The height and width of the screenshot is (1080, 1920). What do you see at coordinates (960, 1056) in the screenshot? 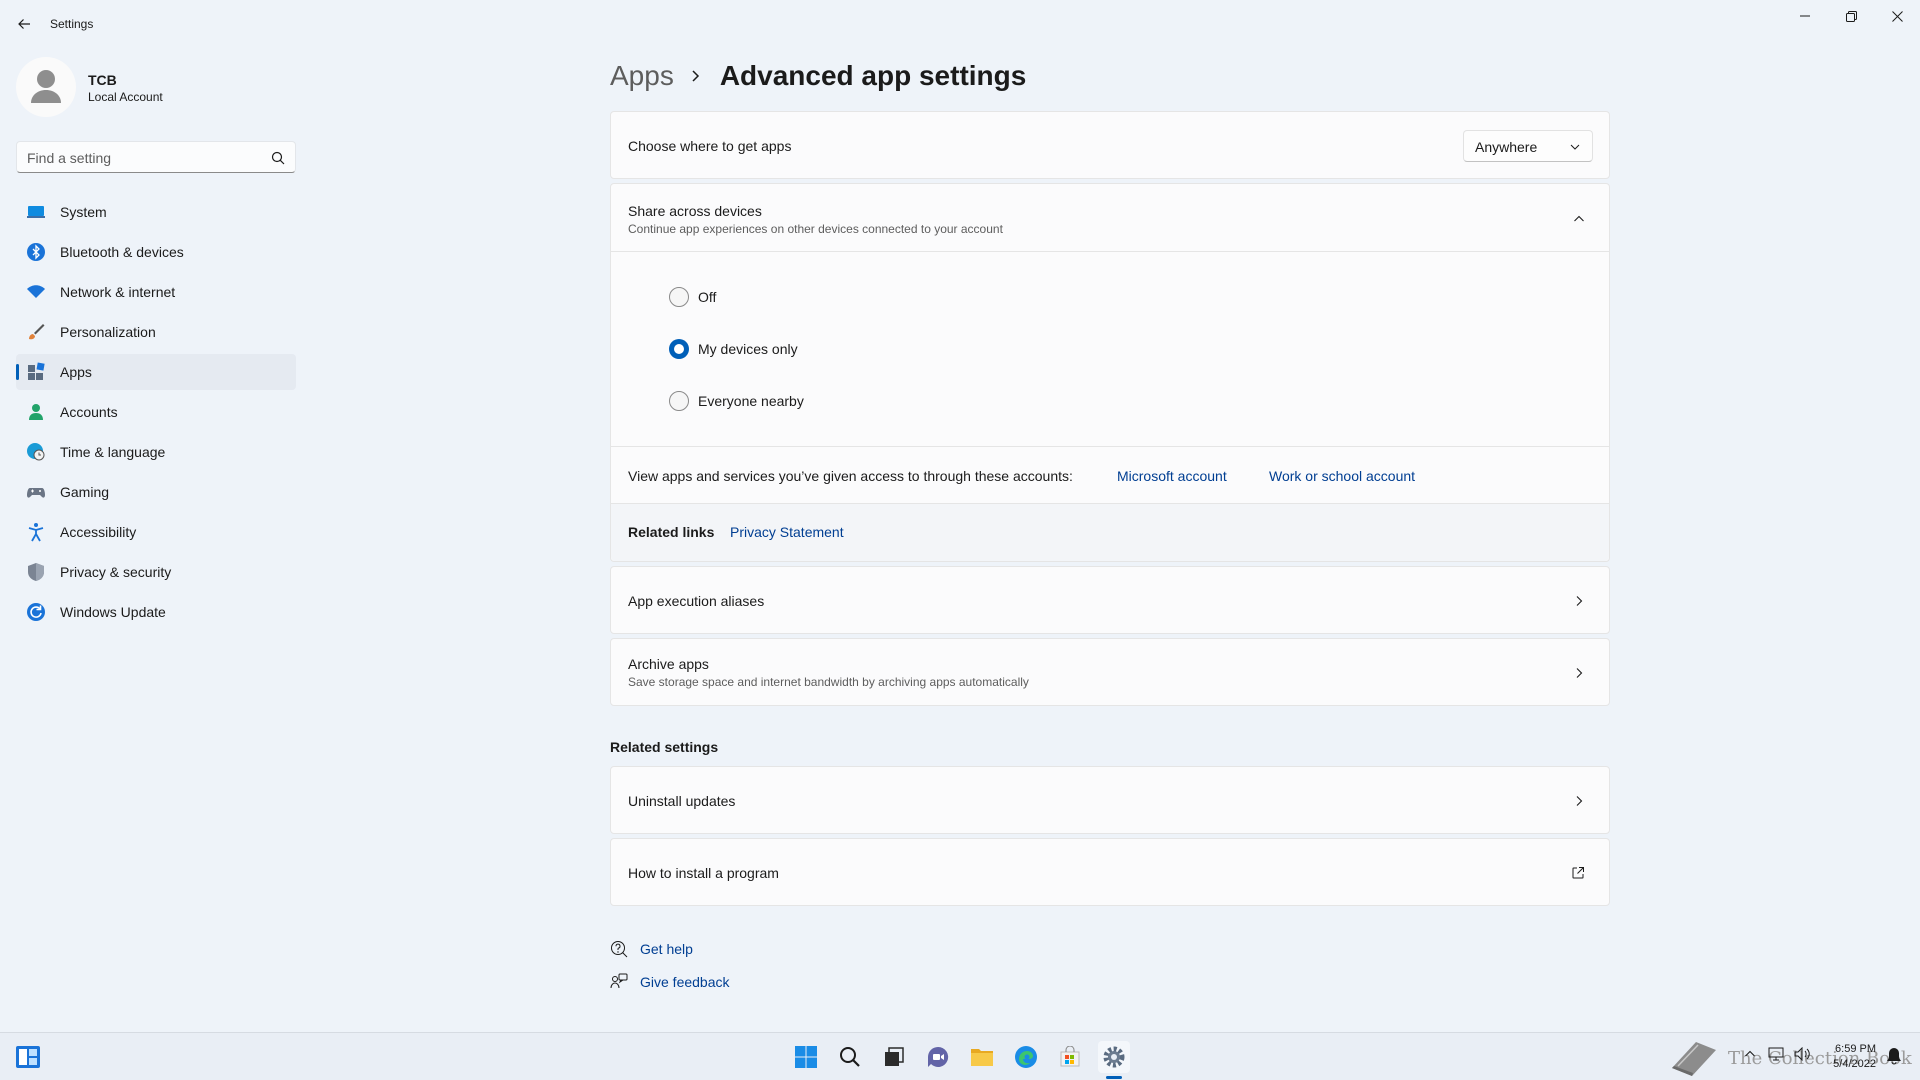
I see `taskbar: The Collection Book 6:59 PM 5/4/2022` at bounding box center [960, 1056].